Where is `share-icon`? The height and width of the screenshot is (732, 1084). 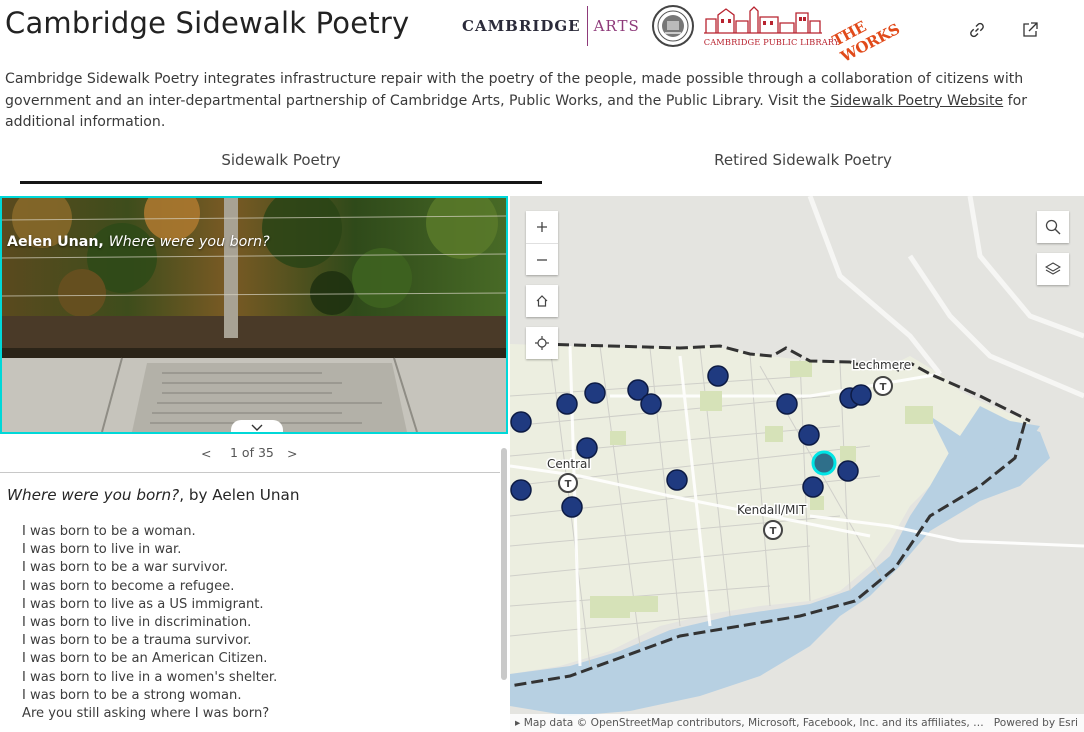
share-icon is located at coordinates (1030, 29).